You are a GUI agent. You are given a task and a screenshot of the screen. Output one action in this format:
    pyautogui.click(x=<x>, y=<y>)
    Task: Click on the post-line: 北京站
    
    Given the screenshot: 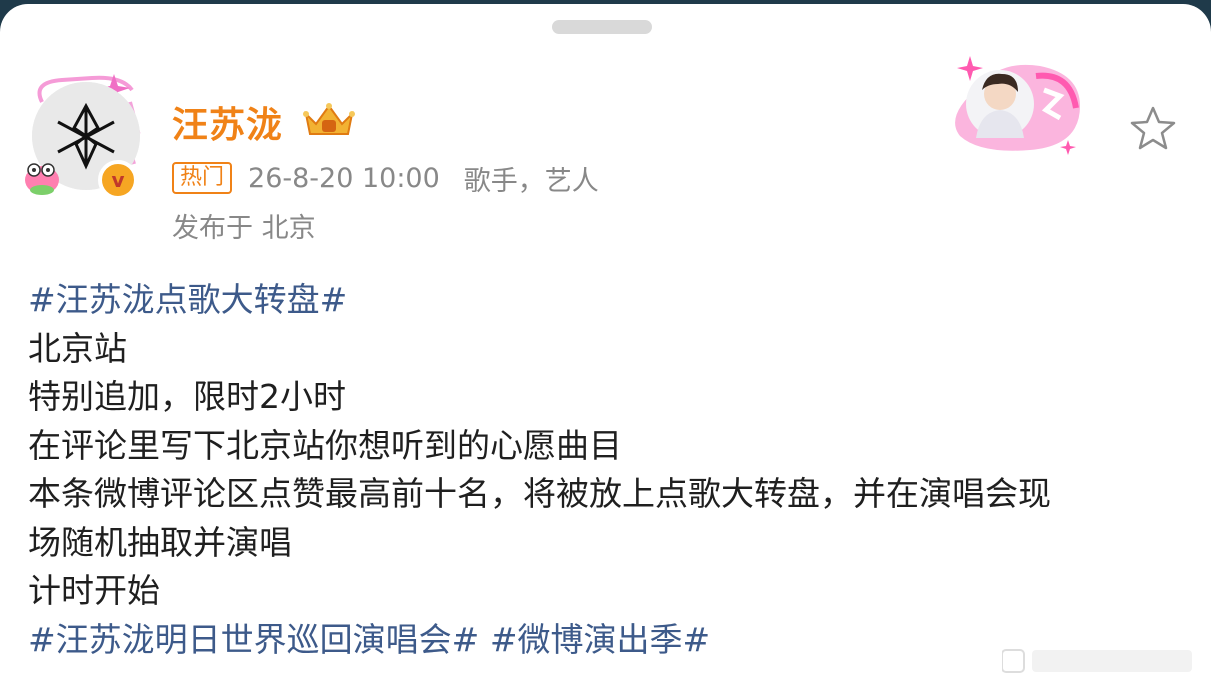 What is the action you would take?
    pyautogui.click(x=77, y=348)
    